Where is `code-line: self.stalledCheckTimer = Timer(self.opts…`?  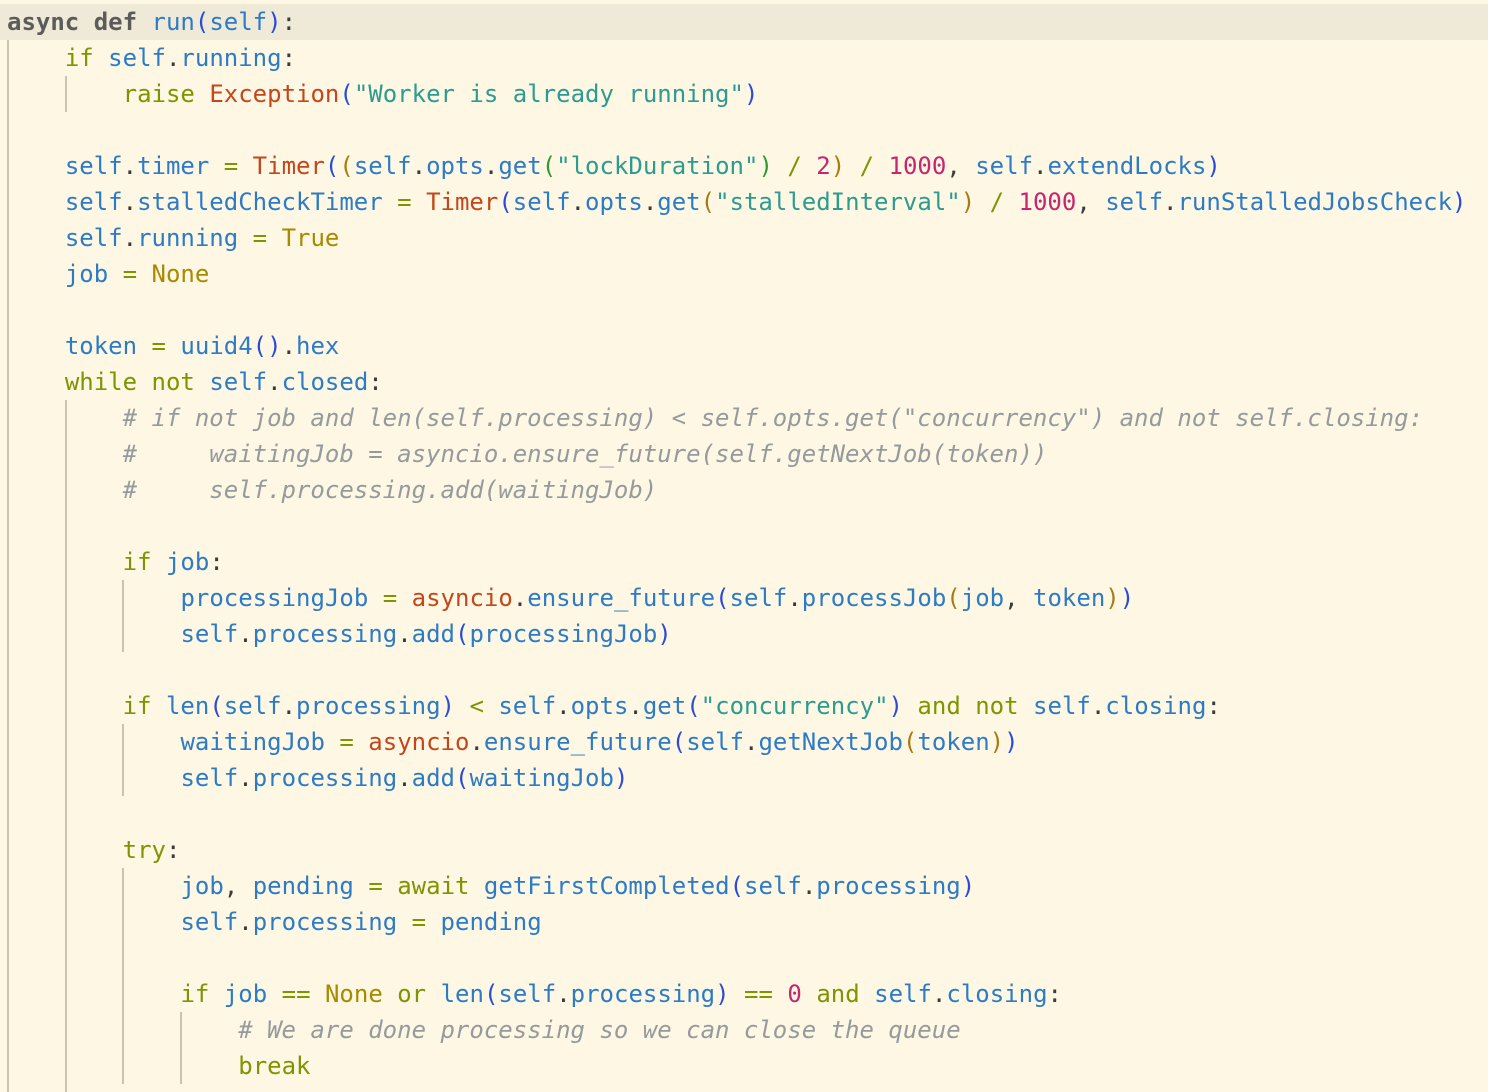
code-line: self.stalledCheckTimer = Timer(self.opts… is located at coordinates (765, 202).